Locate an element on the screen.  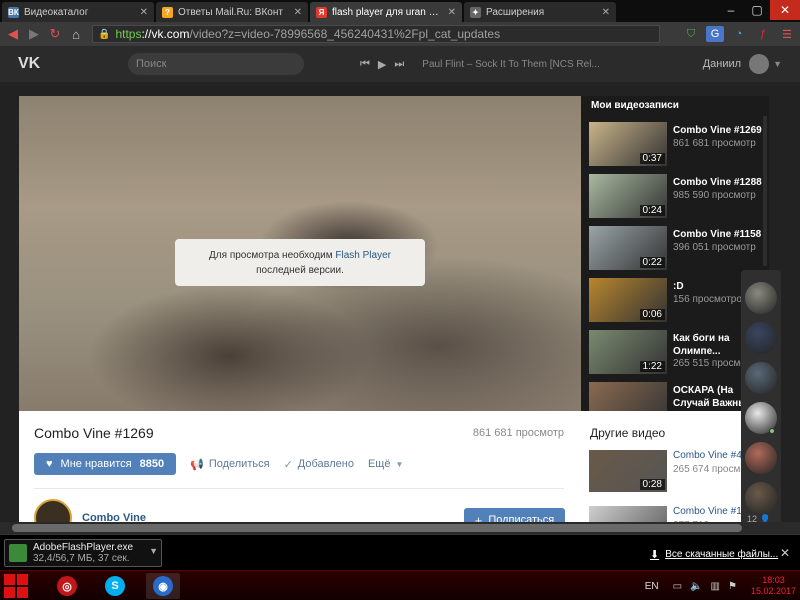
network-icon: ▥ is located at coordinates (715, 586).